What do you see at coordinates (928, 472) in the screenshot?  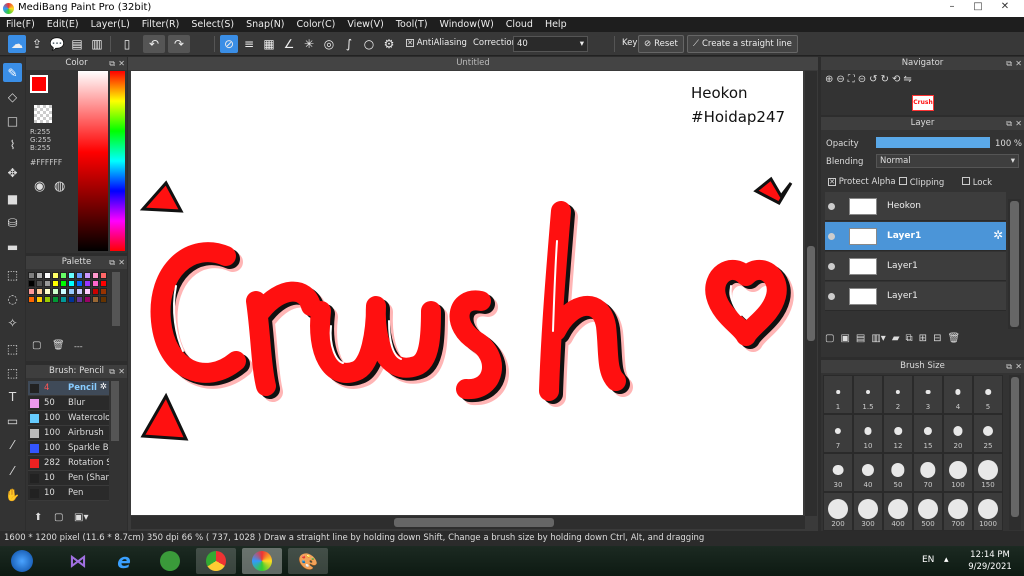 I see `brush-size-option: 70` at bounding box center [928, 472].